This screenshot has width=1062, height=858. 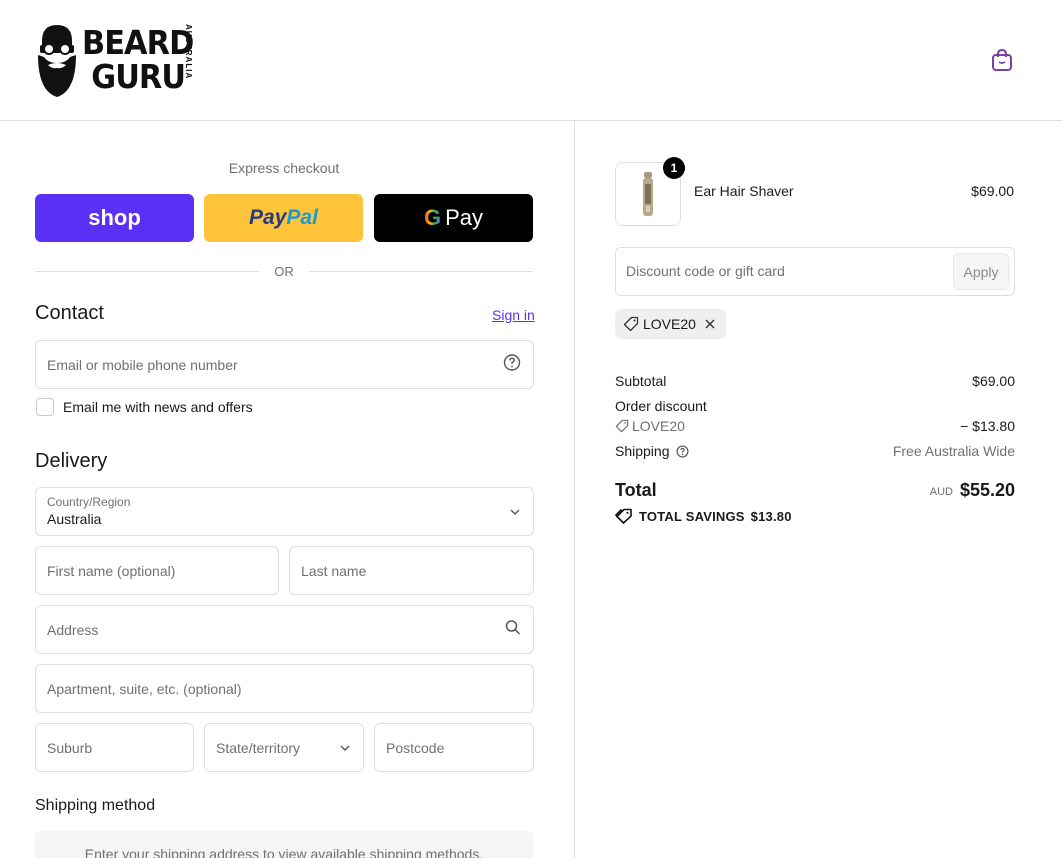 I want to click on logo-line-2: GURU, so click(x=138, y=76).